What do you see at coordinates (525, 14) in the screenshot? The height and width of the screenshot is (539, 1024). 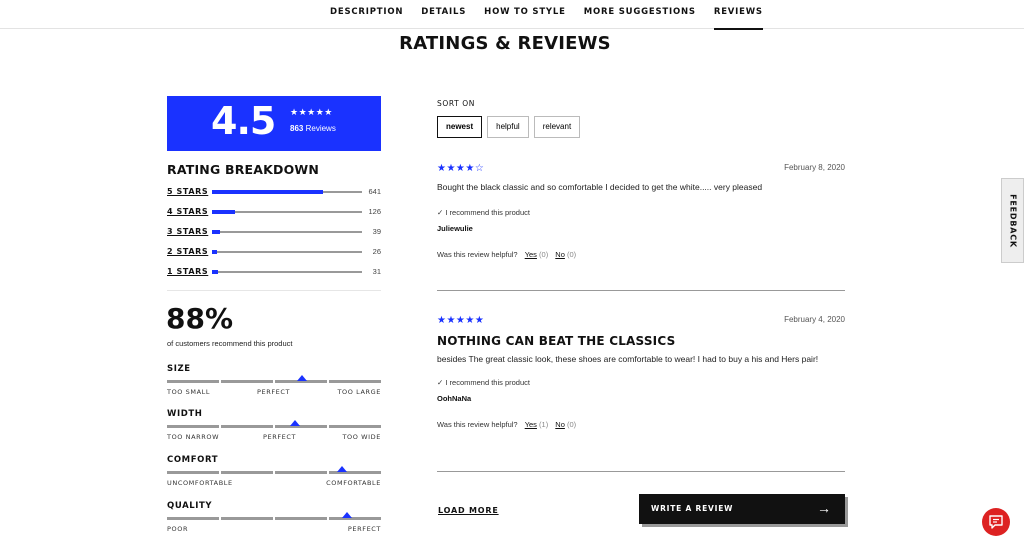 I see `tab-how-to-style: HOW TO STYLE` at bounding box center [525, 14].